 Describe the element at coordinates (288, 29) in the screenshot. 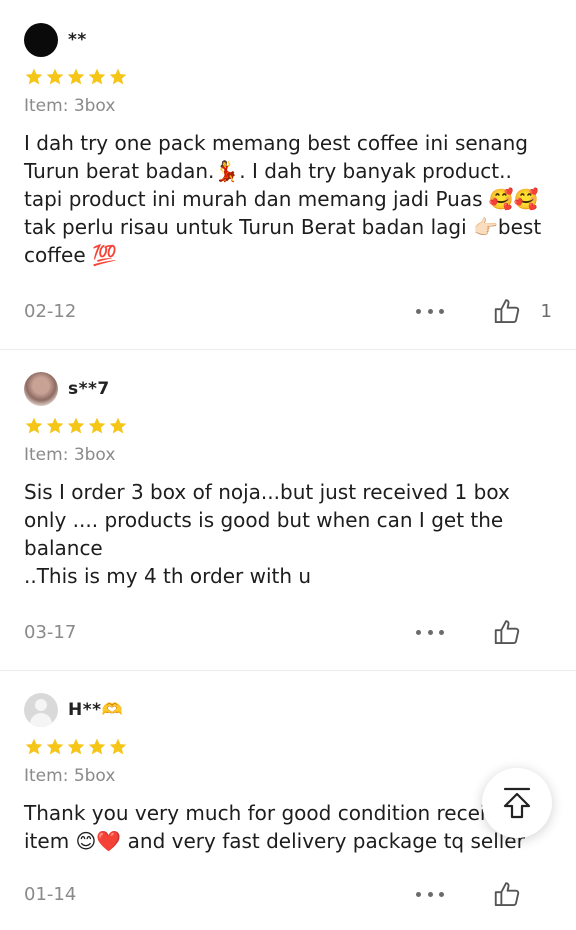

I see `review-header: **` at that location.